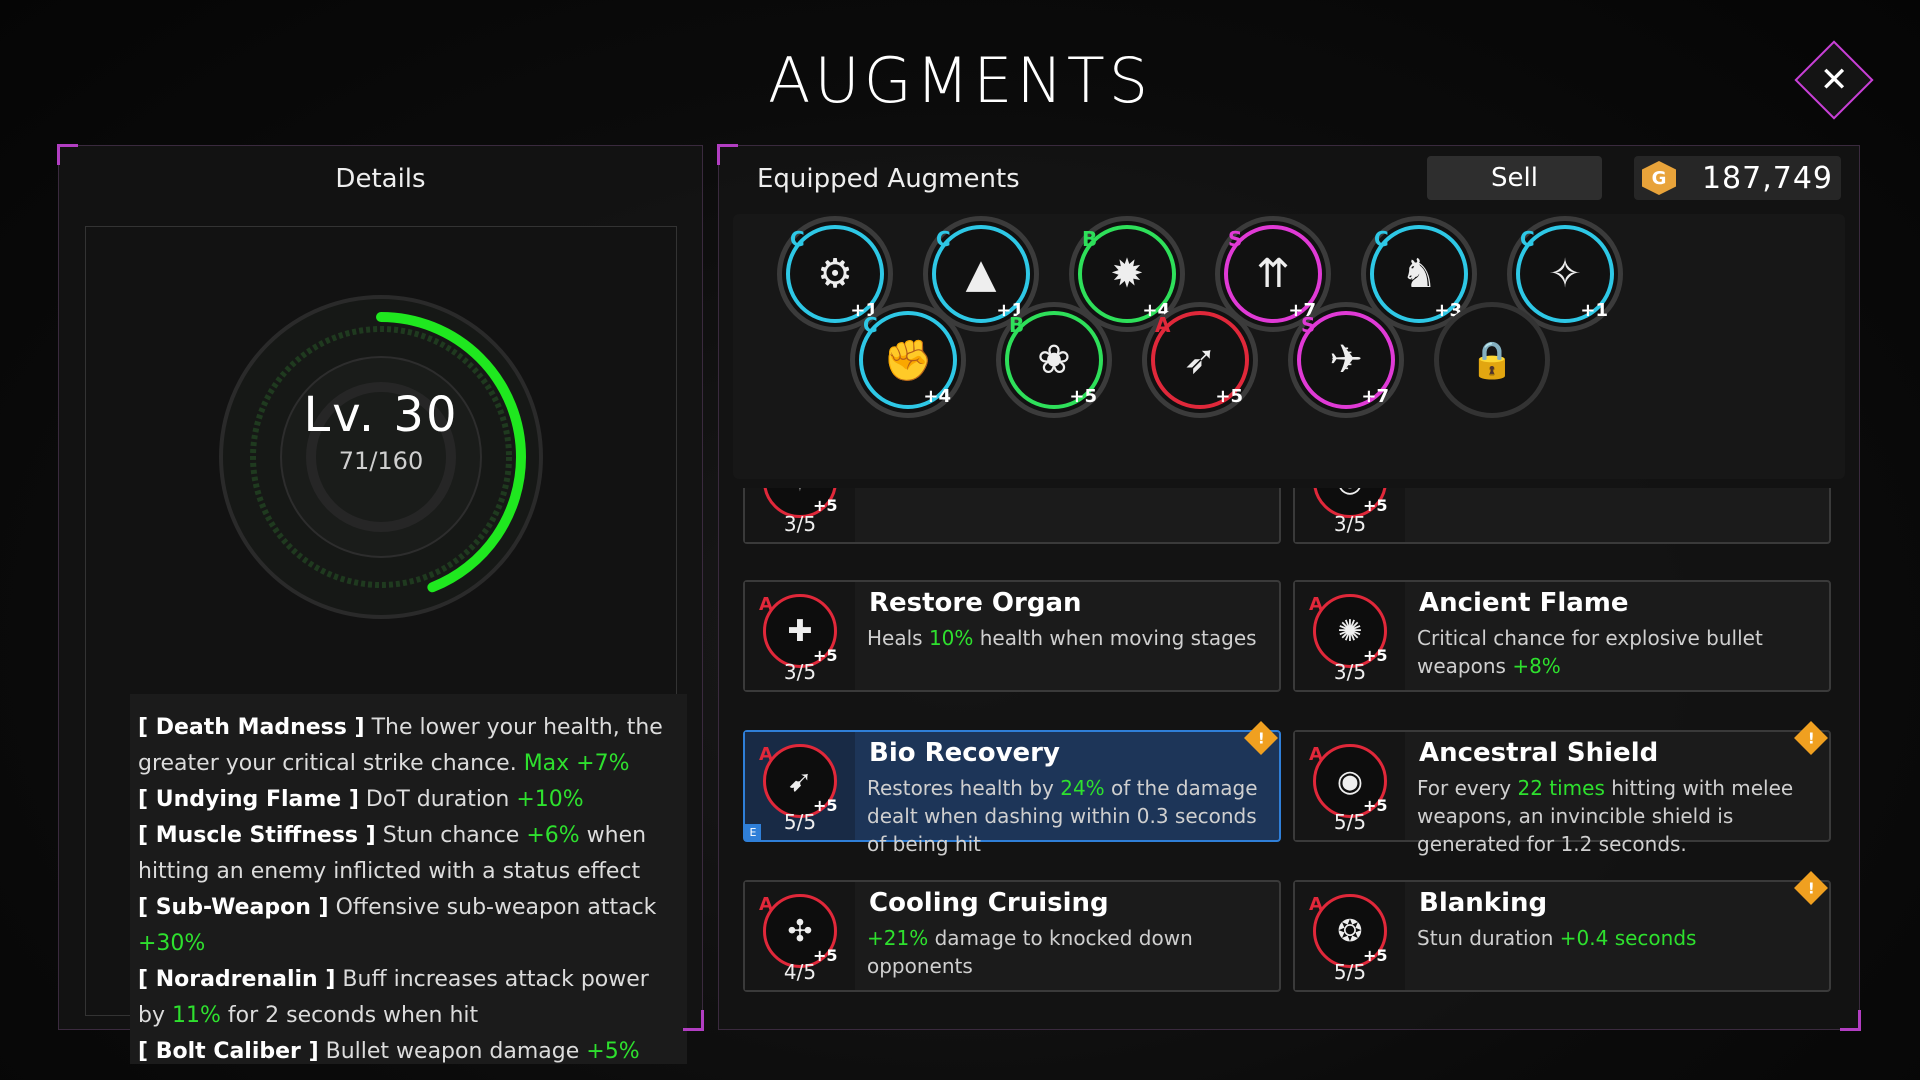 This screenshot has width=1920, height=1080. I want to click on augment-description: Heals 10% health when moving stages, so click(1064, 638).